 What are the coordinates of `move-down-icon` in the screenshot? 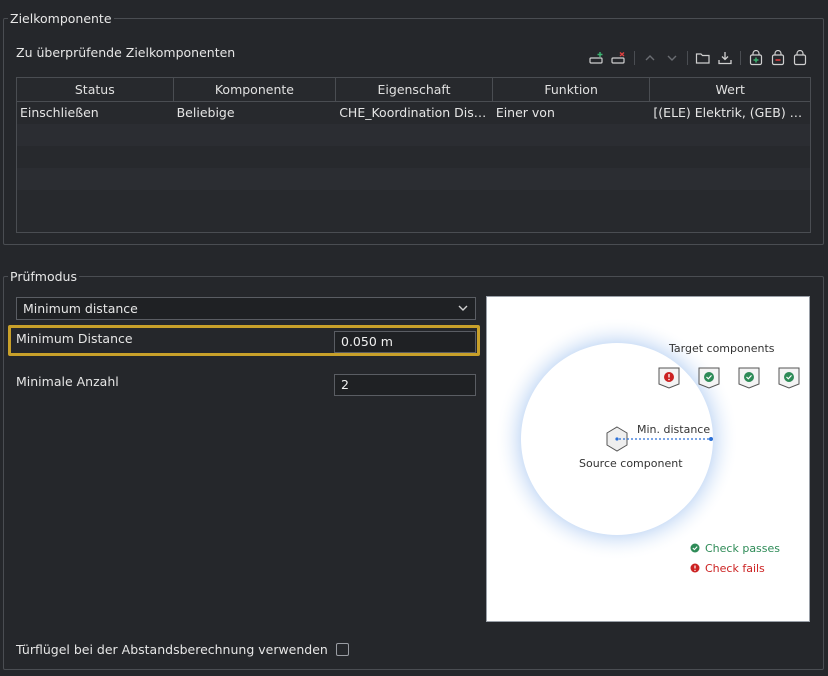 It's located at (672, 58).